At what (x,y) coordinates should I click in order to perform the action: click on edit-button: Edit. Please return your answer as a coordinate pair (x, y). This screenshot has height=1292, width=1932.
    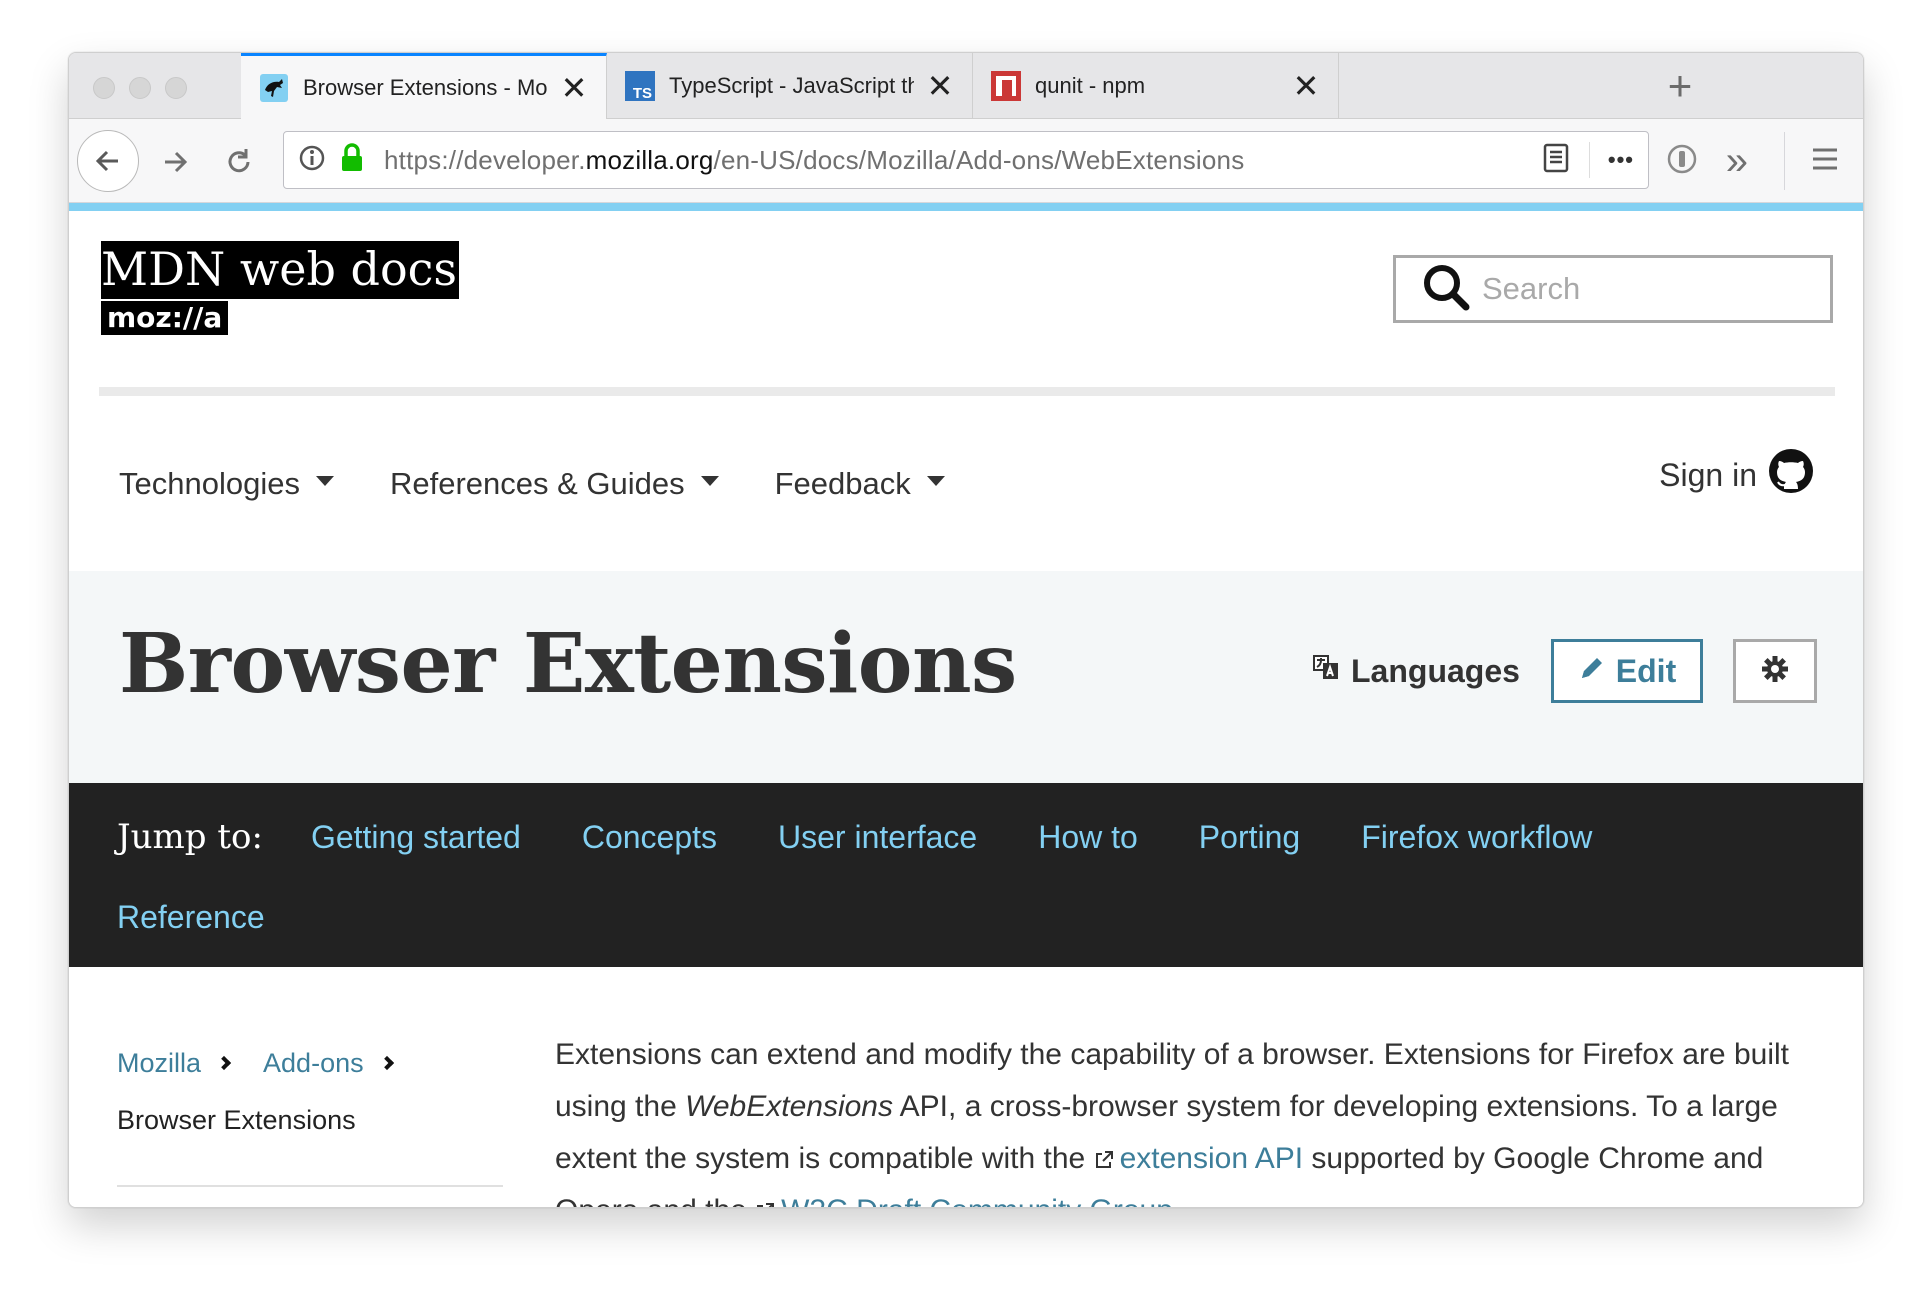
    Looking at the image, I should click on (1627, 671).